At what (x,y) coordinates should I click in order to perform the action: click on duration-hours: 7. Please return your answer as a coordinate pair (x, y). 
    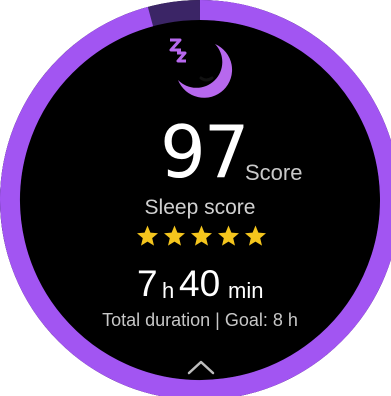
    Looking at the image, I should click on (147, 283).